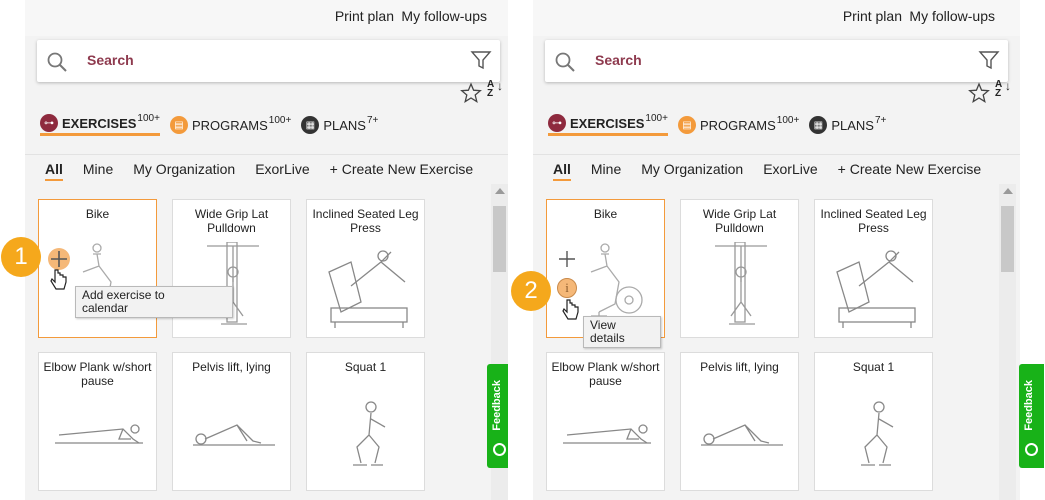  I want to click on add-to-calendar-button, so click(59, 259).